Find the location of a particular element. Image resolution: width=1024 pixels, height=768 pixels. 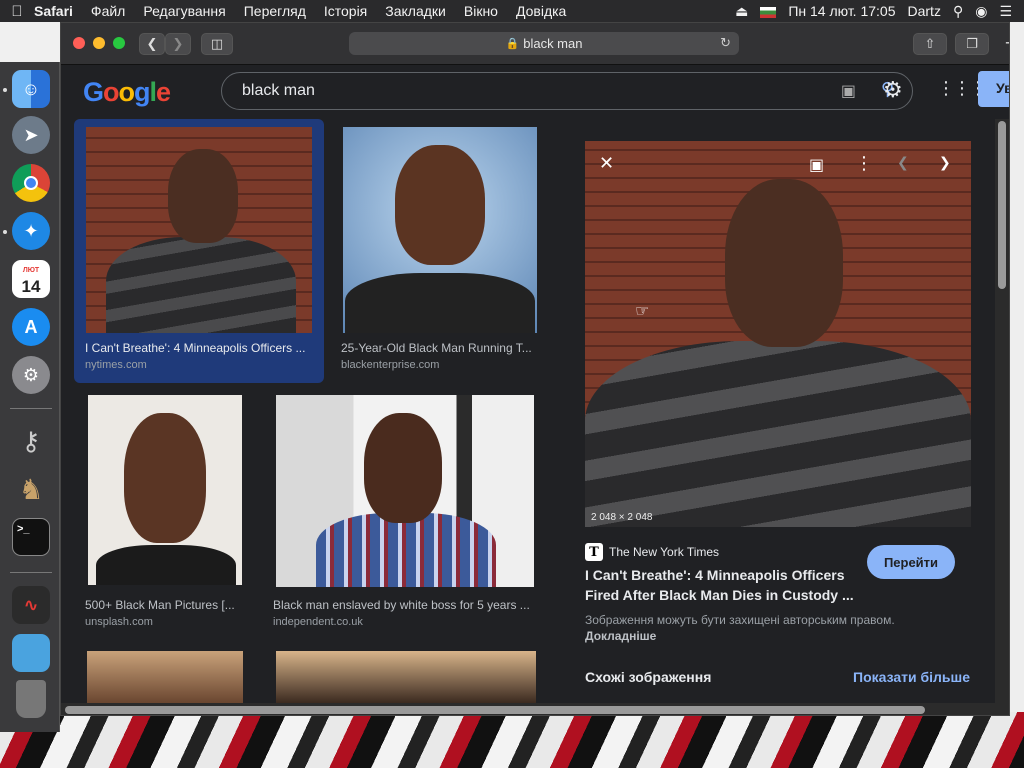

back-button: ❮ is located at coordinates (152, 44).